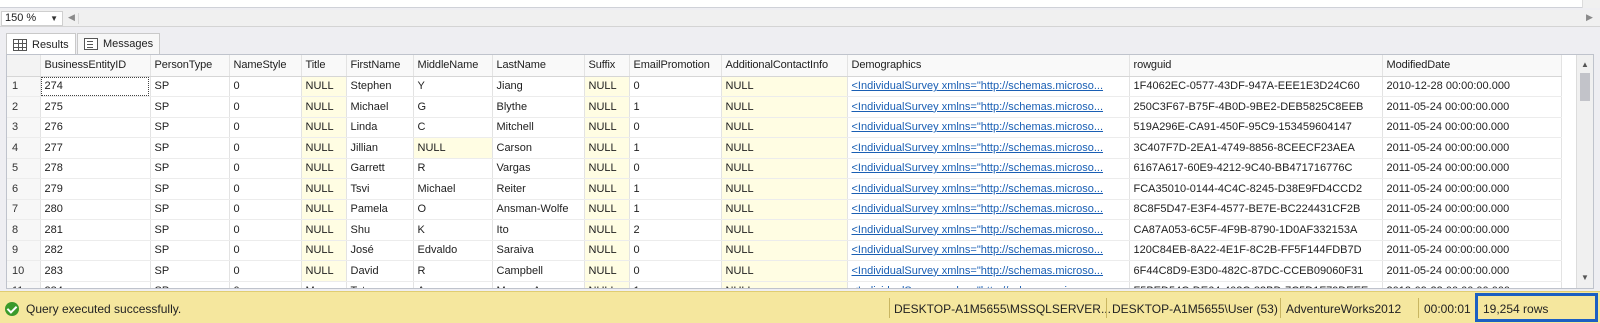 The width and height of the screenshot is (1600, 323). What do you see at coordinates (24, 230) in the screenshot?
I see `row-number: 8` at bounding box center [24, 230].